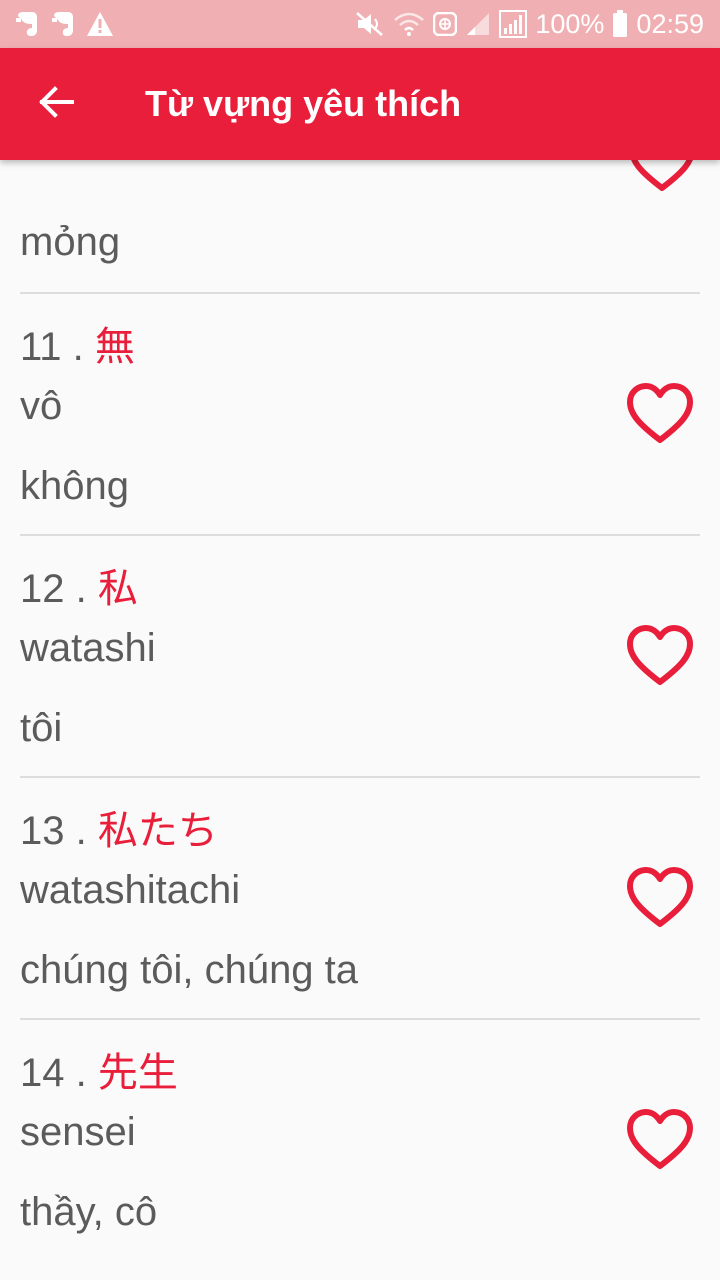 The image size is (720, 1280). Describe the element at coordinates (41, 406) in the screenshot. I see `item-reading: vô` at that location.